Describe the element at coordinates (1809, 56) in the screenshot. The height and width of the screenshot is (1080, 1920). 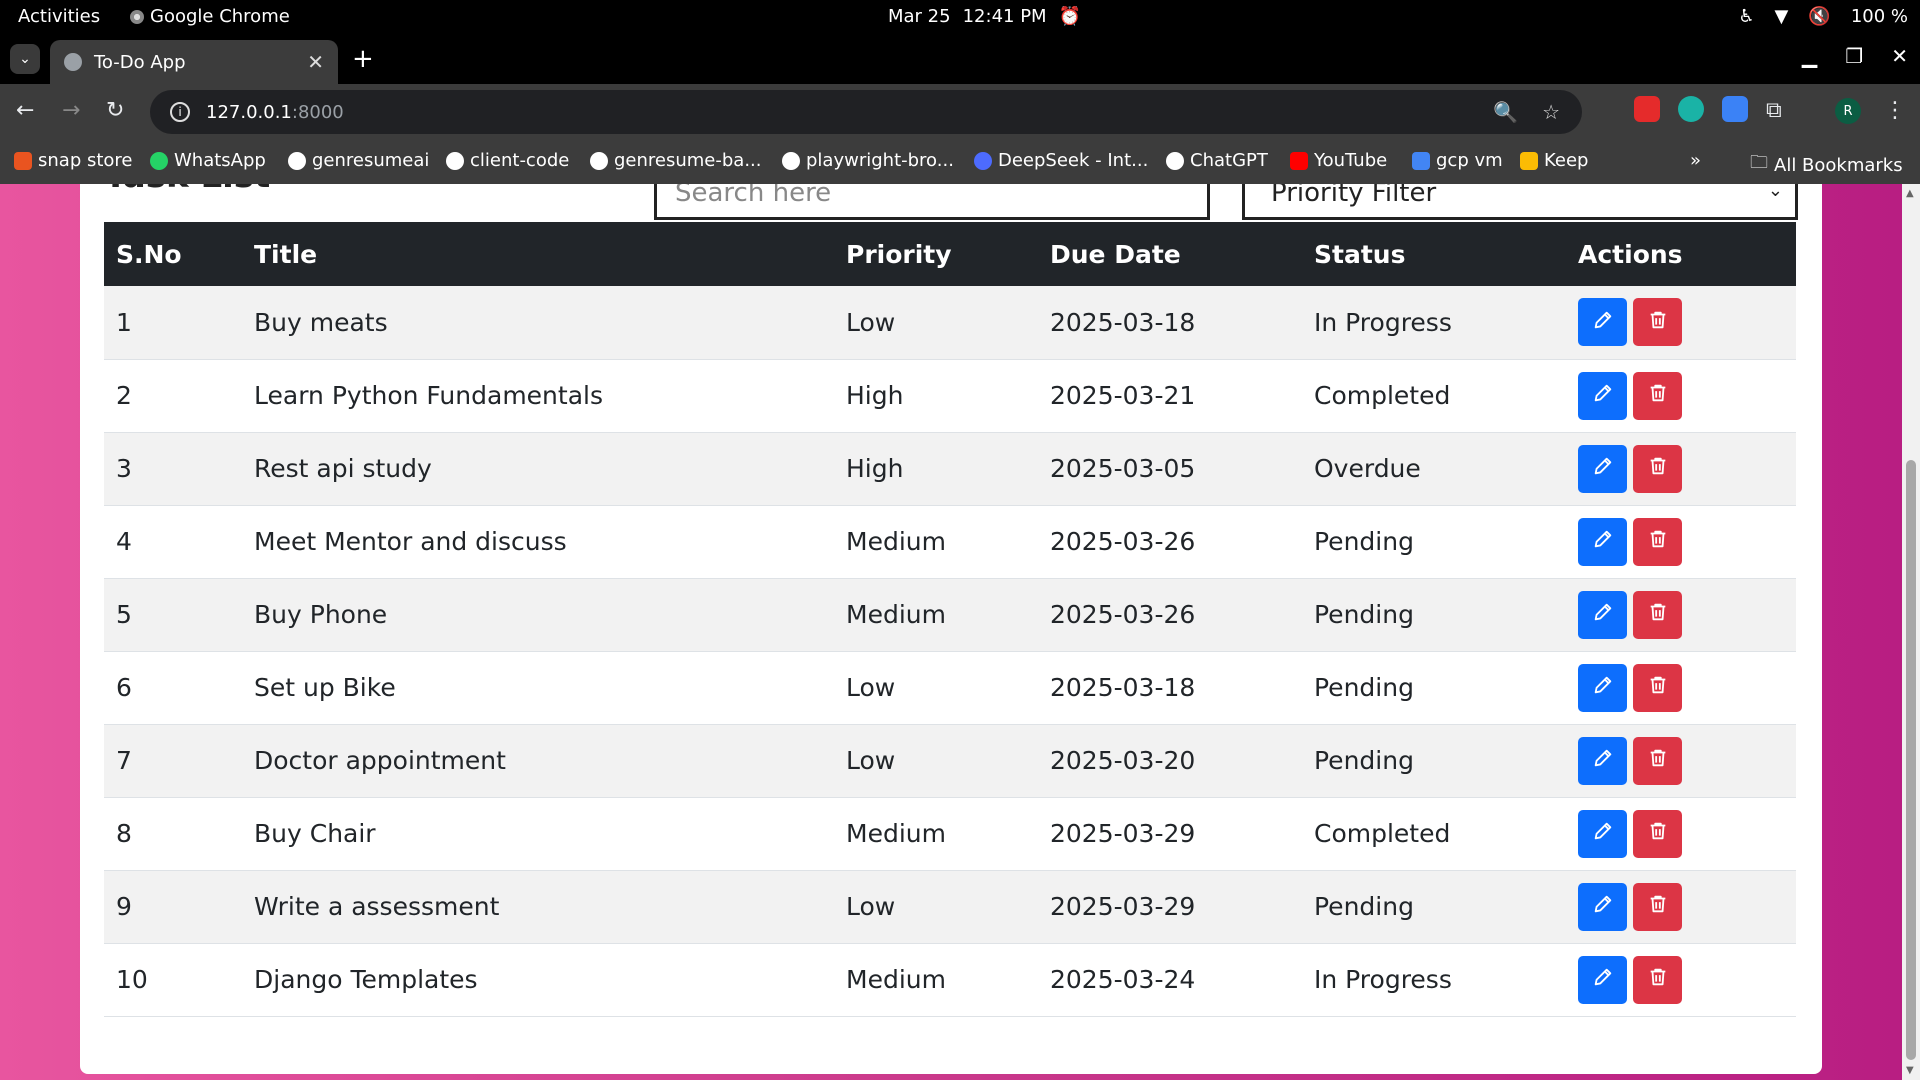
I see `minimize-icon: ▁` at that location.